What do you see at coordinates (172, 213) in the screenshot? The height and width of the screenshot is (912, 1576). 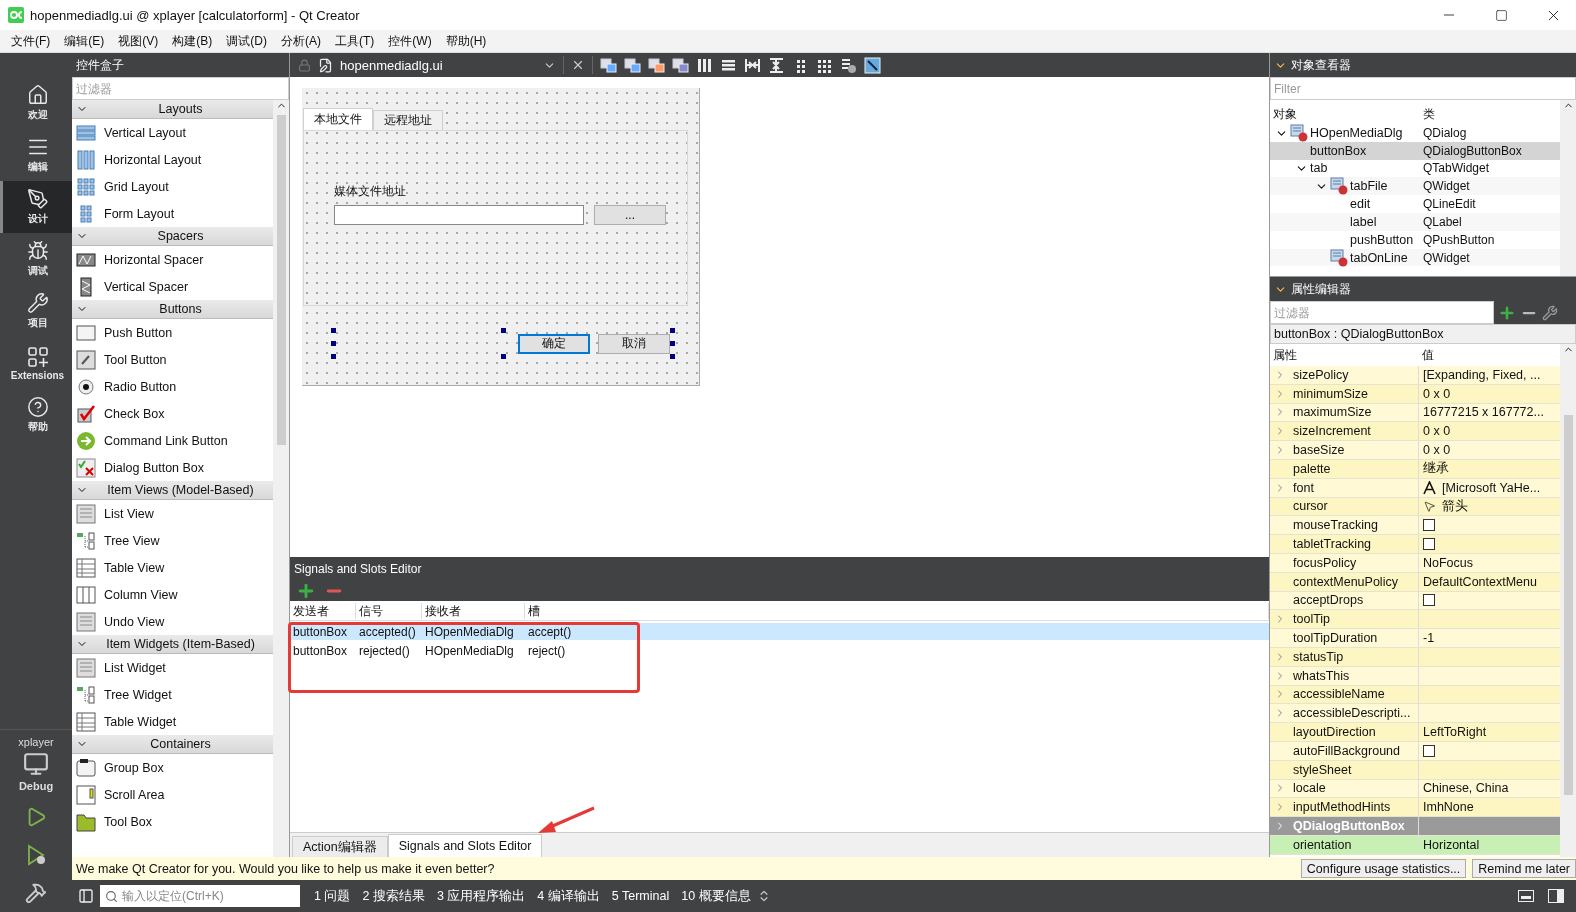 I see `widget-item: Form Layout` at bounding box center [172, 213].